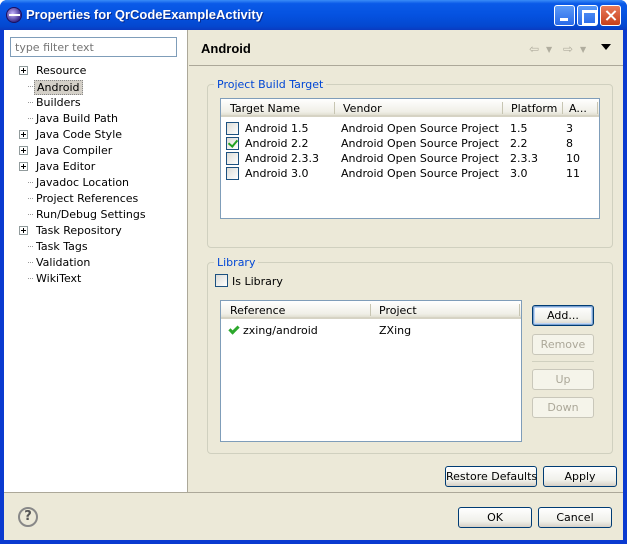 Image resolution: width=627 pixels, height=544 pixels. What do you see at coordinates (371, 330) in the screenshot?
I see `table-row: zxing/android ZXing` at bounding box center [371, 330].